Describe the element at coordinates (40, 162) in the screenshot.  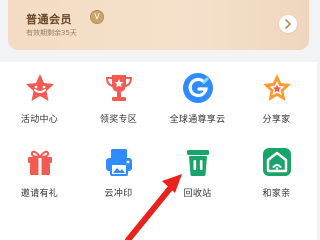
I see `gift-icon` at that location.